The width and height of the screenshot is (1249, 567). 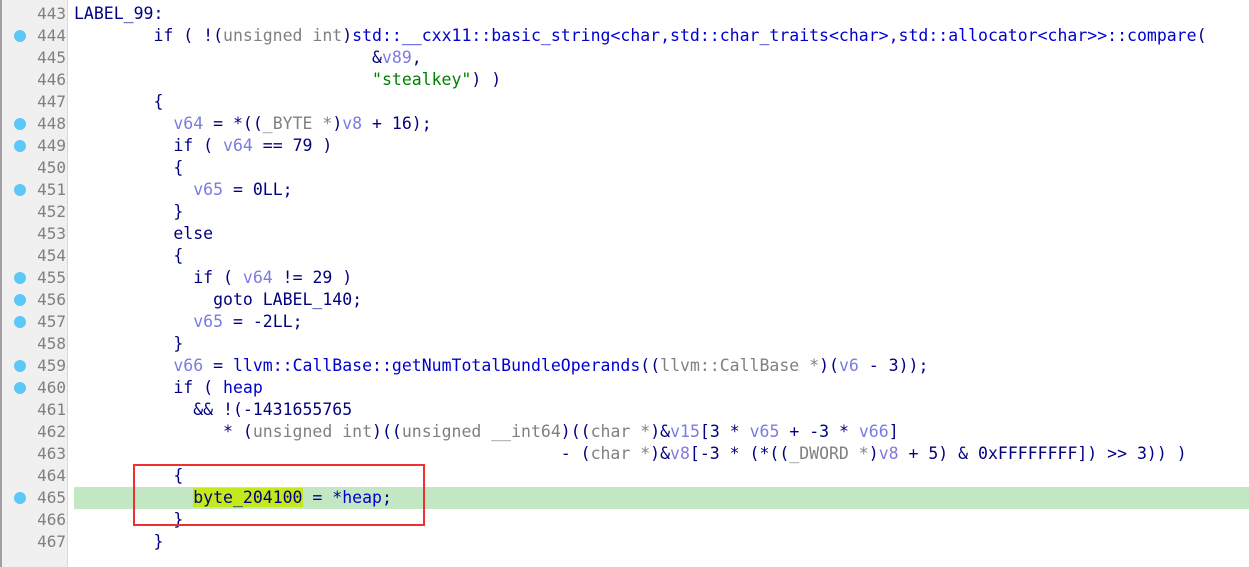 What do you see at coordinates (312, 277) in the screenshot?
I see `code-token: != 29 )` at bounding box center [312, 277].